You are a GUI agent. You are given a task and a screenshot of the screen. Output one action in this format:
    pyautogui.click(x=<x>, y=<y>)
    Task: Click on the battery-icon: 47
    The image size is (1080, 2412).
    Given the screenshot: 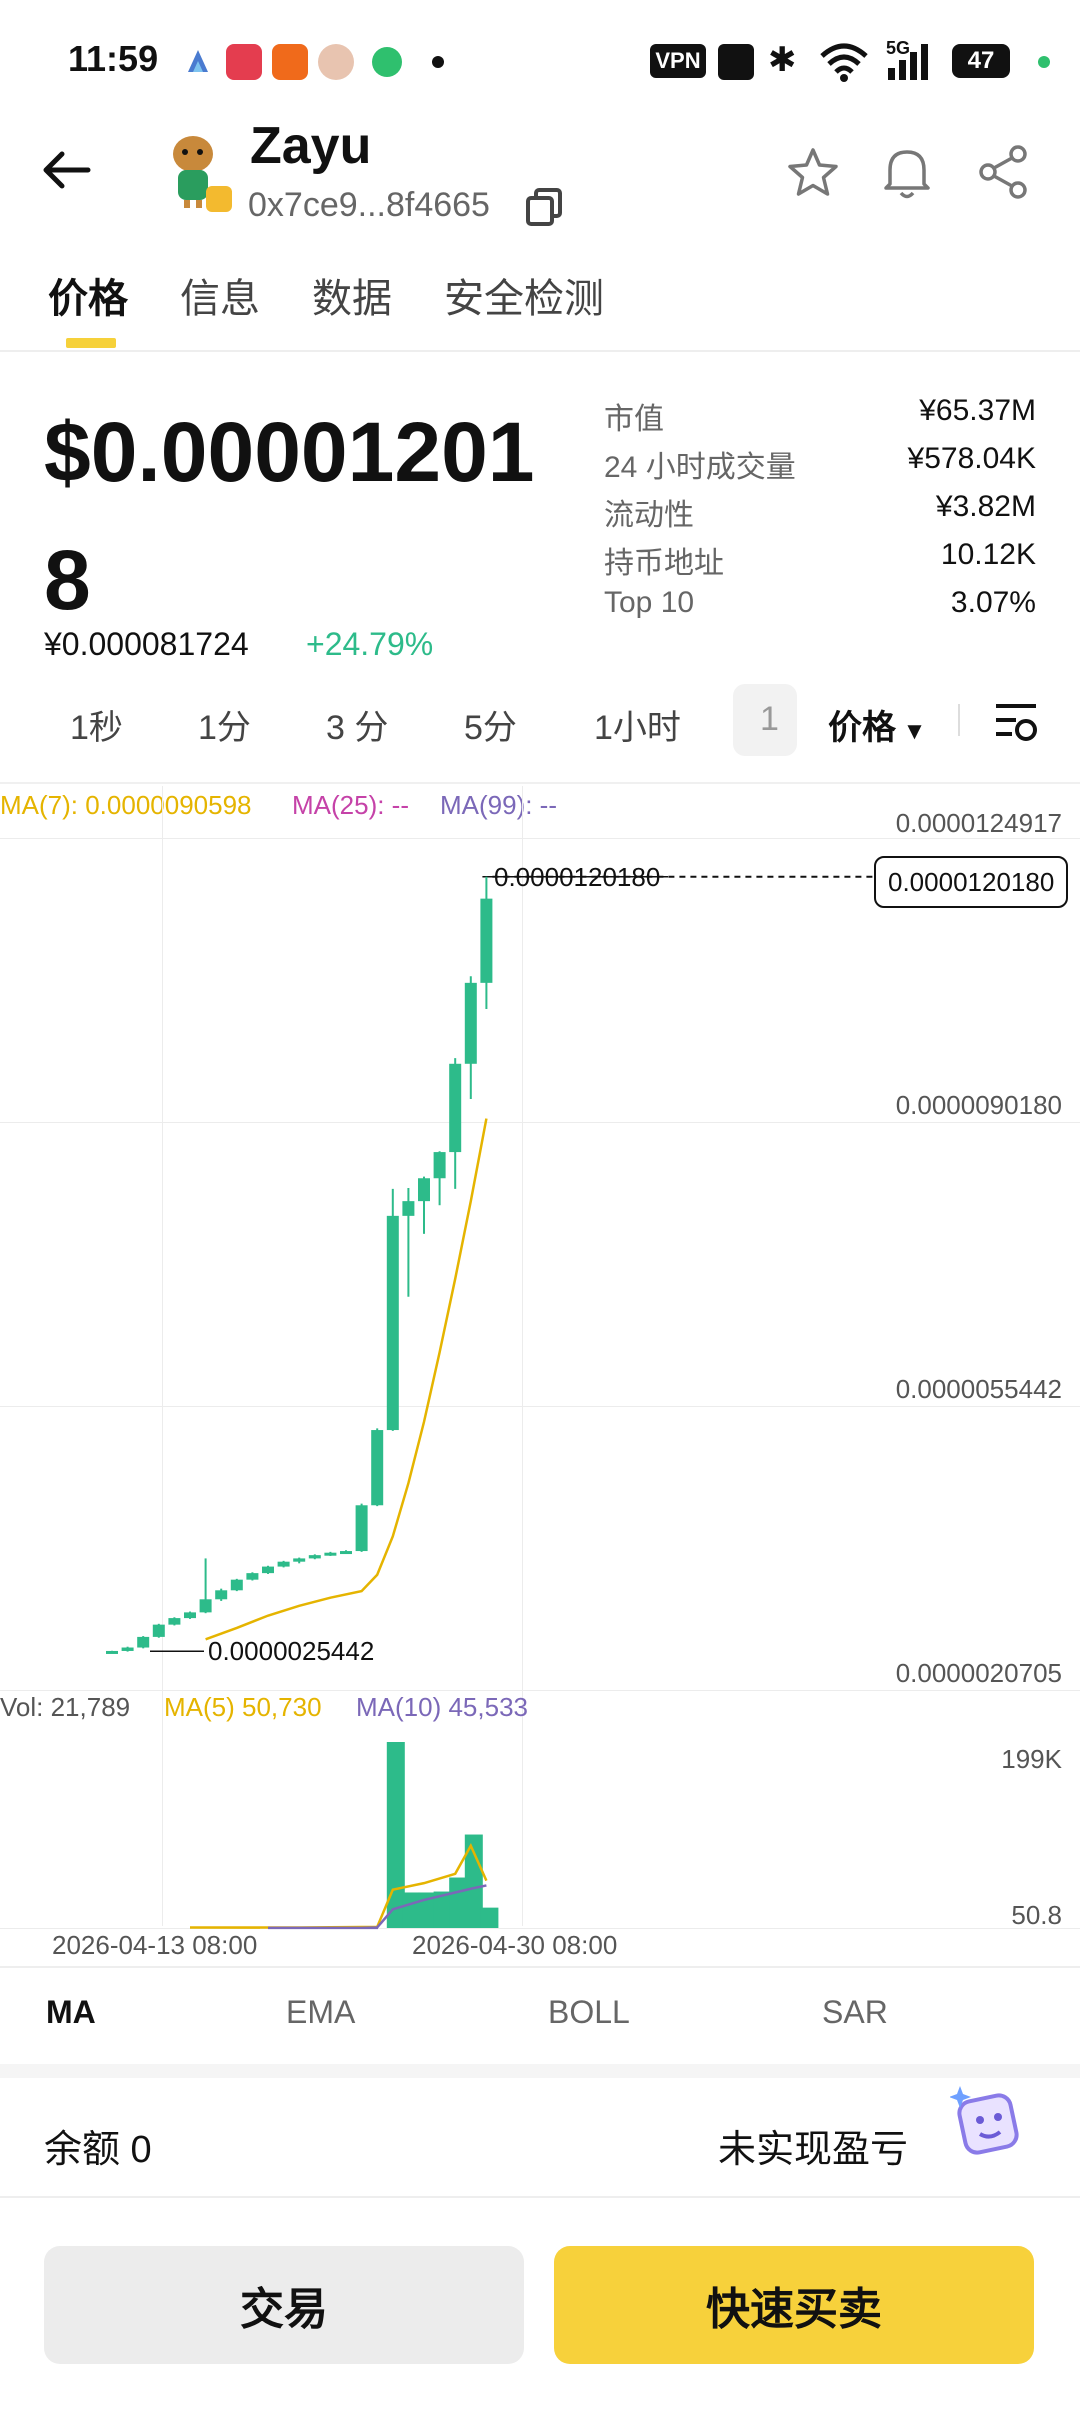 What is the action you would take?
    pyautogui.click(x=981, y=61)
    